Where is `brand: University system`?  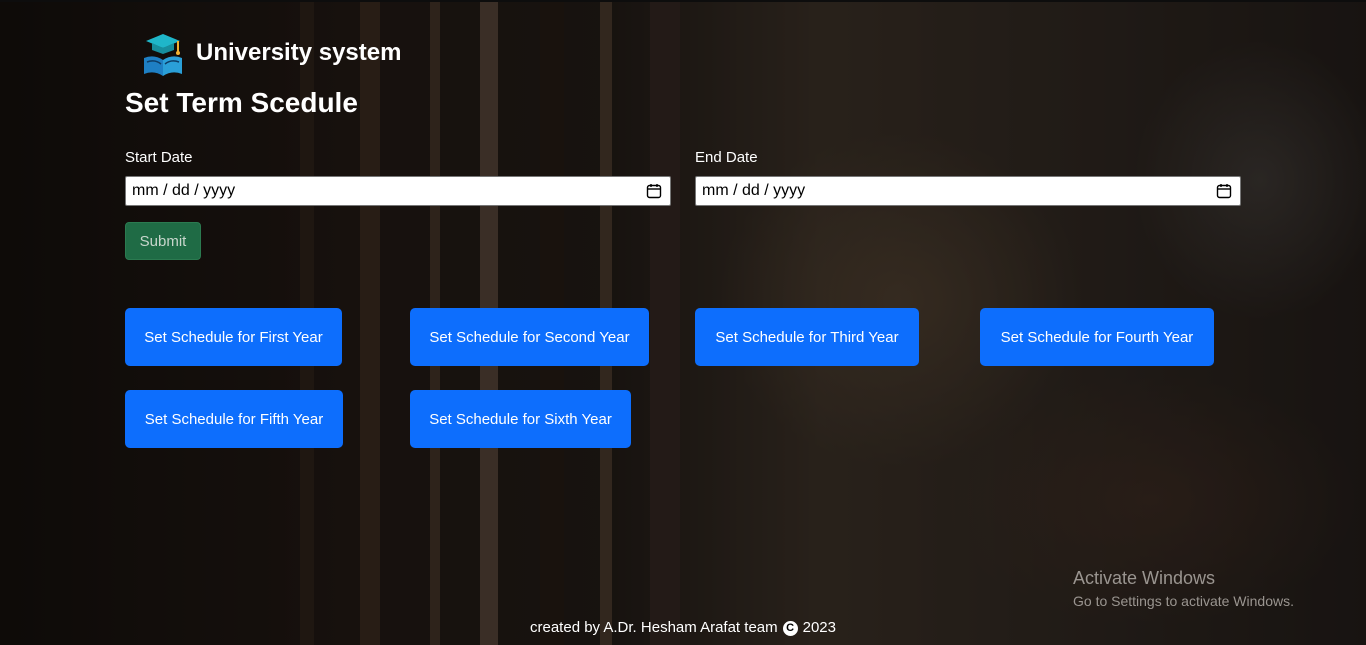 brand: University system is located at coordinates (270, 53).